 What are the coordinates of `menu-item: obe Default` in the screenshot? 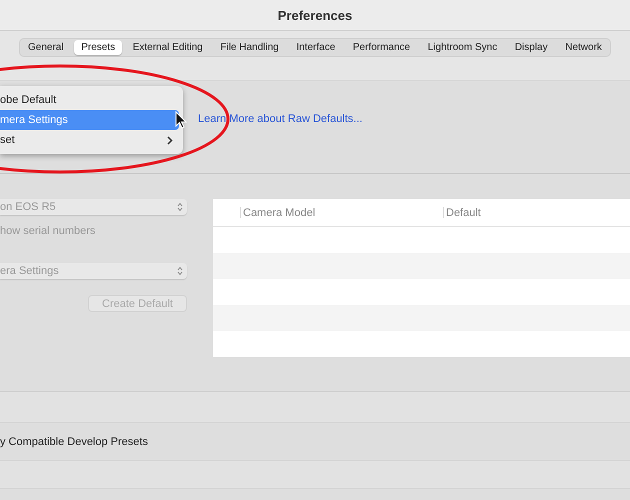 It's located at (89, 100).